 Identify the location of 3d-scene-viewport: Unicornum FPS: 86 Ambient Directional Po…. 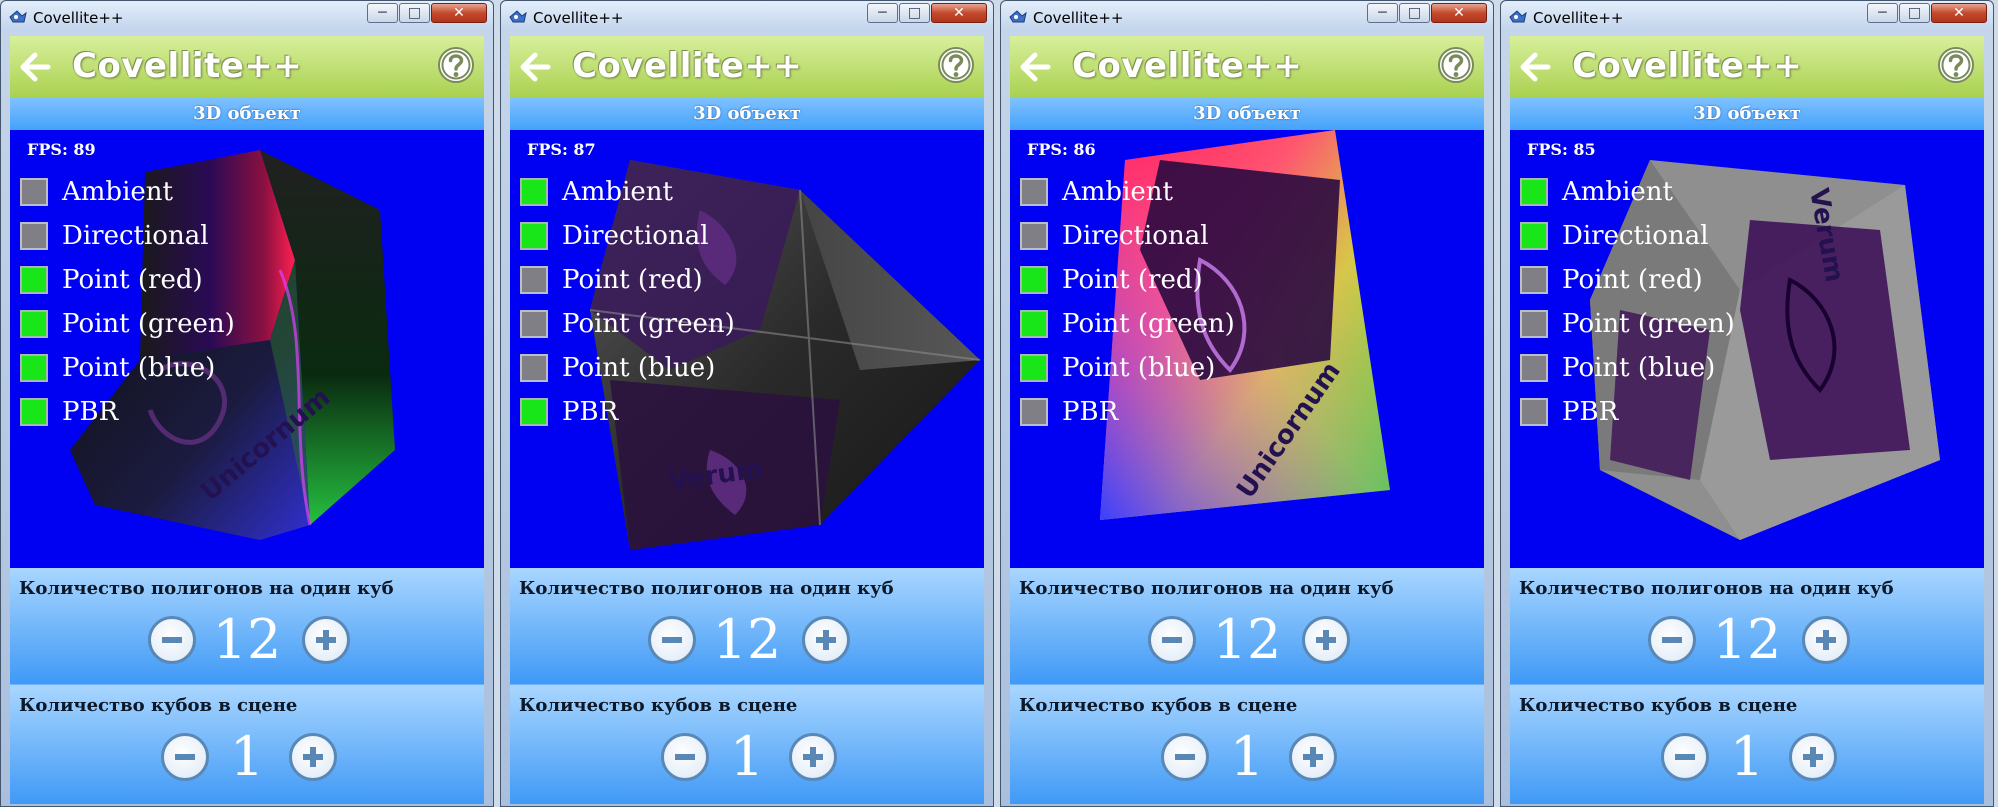
(1247, 349).